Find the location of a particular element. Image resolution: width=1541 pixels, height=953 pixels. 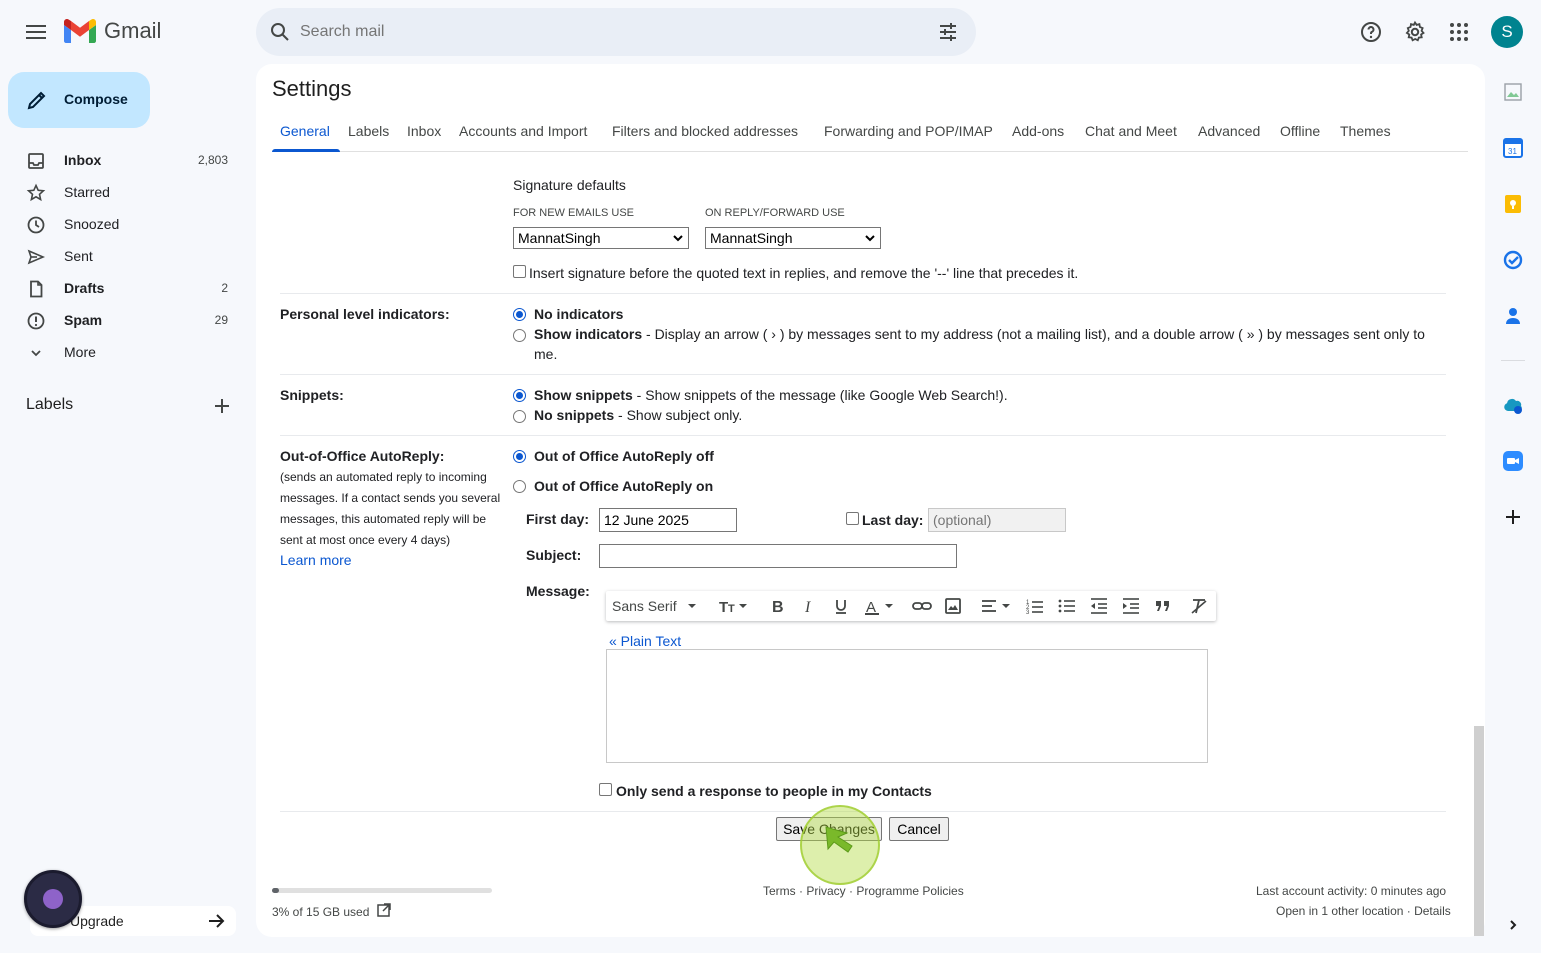

spam-count: 29 is located at coordinates (221, 320).